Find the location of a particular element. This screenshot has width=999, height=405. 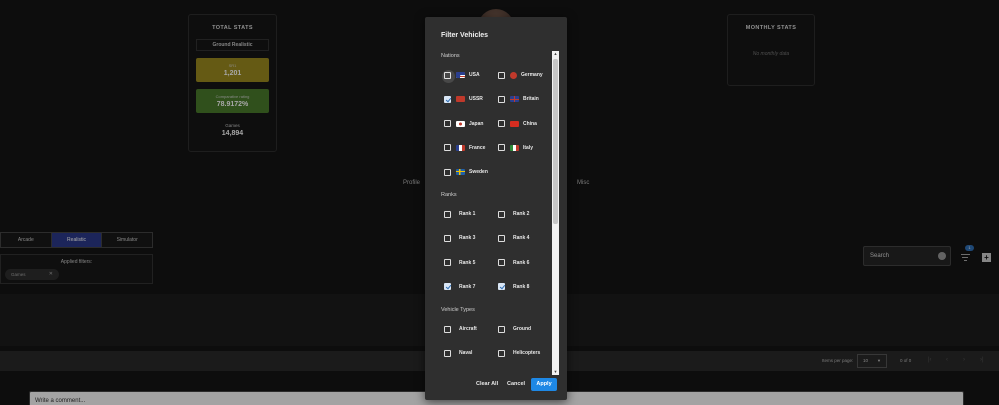

section-vehicle-types: Vehicle Types is located at coordinates (458, 310).